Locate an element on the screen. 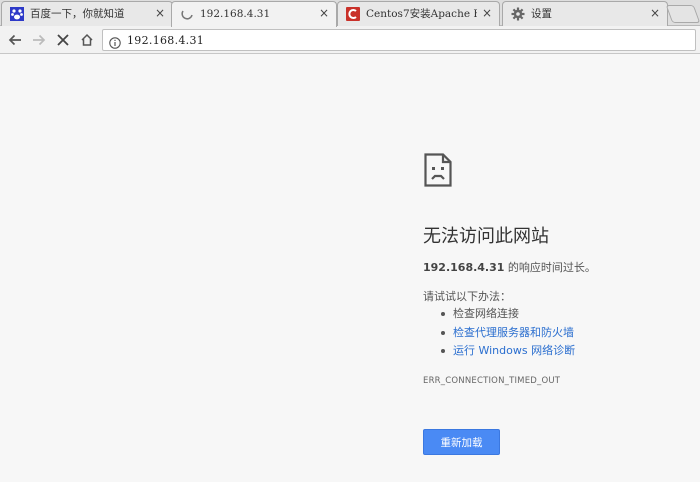 The height and width of the screenshot is (482, 700). error-description: 192.168.4.31 的响应时间过长。 is located at coordinates (509, 267).